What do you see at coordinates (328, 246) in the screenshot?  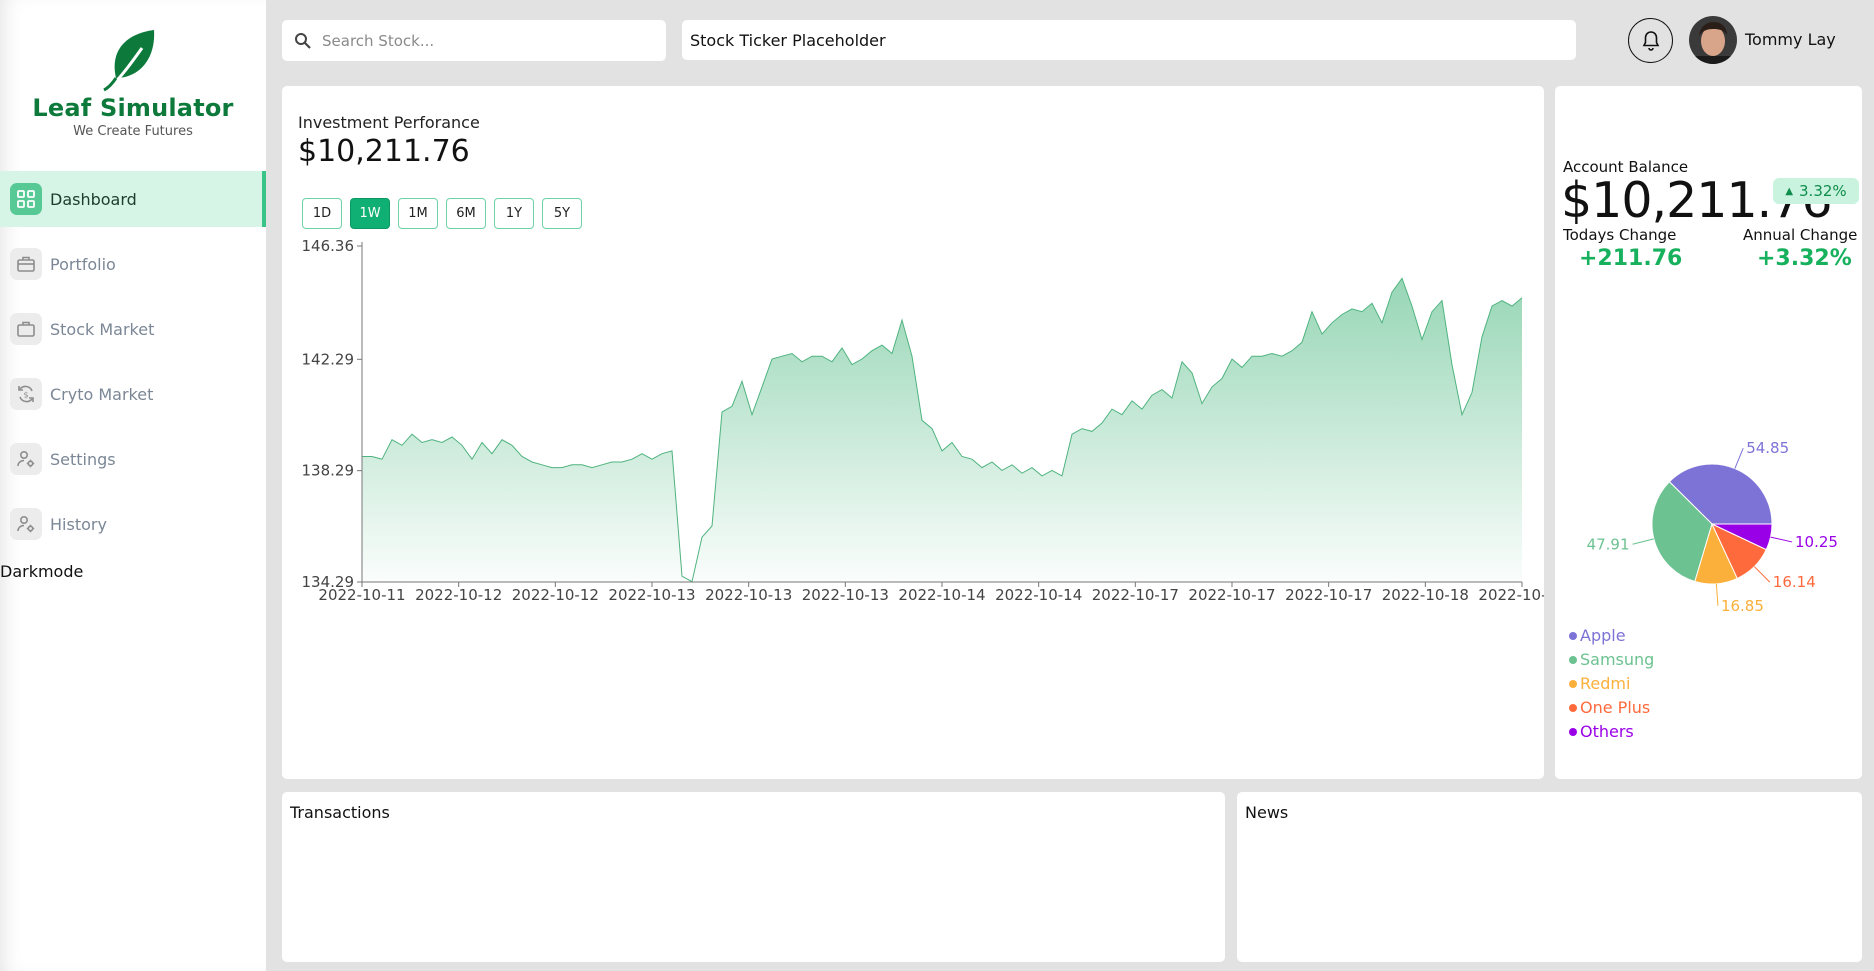 I see `y-tick-label: 146.36` at bounding box center [328, 246].